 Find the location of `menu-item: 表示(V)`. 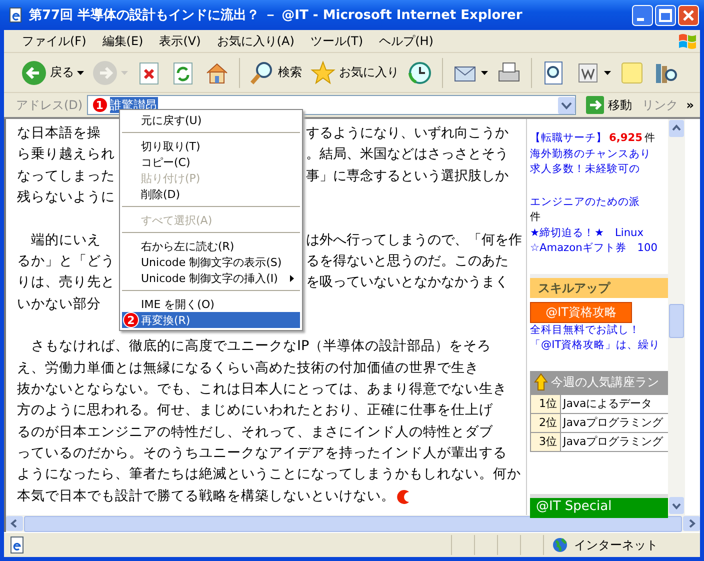

menu-item: 表示(V) is located at coordinates (180, 41).